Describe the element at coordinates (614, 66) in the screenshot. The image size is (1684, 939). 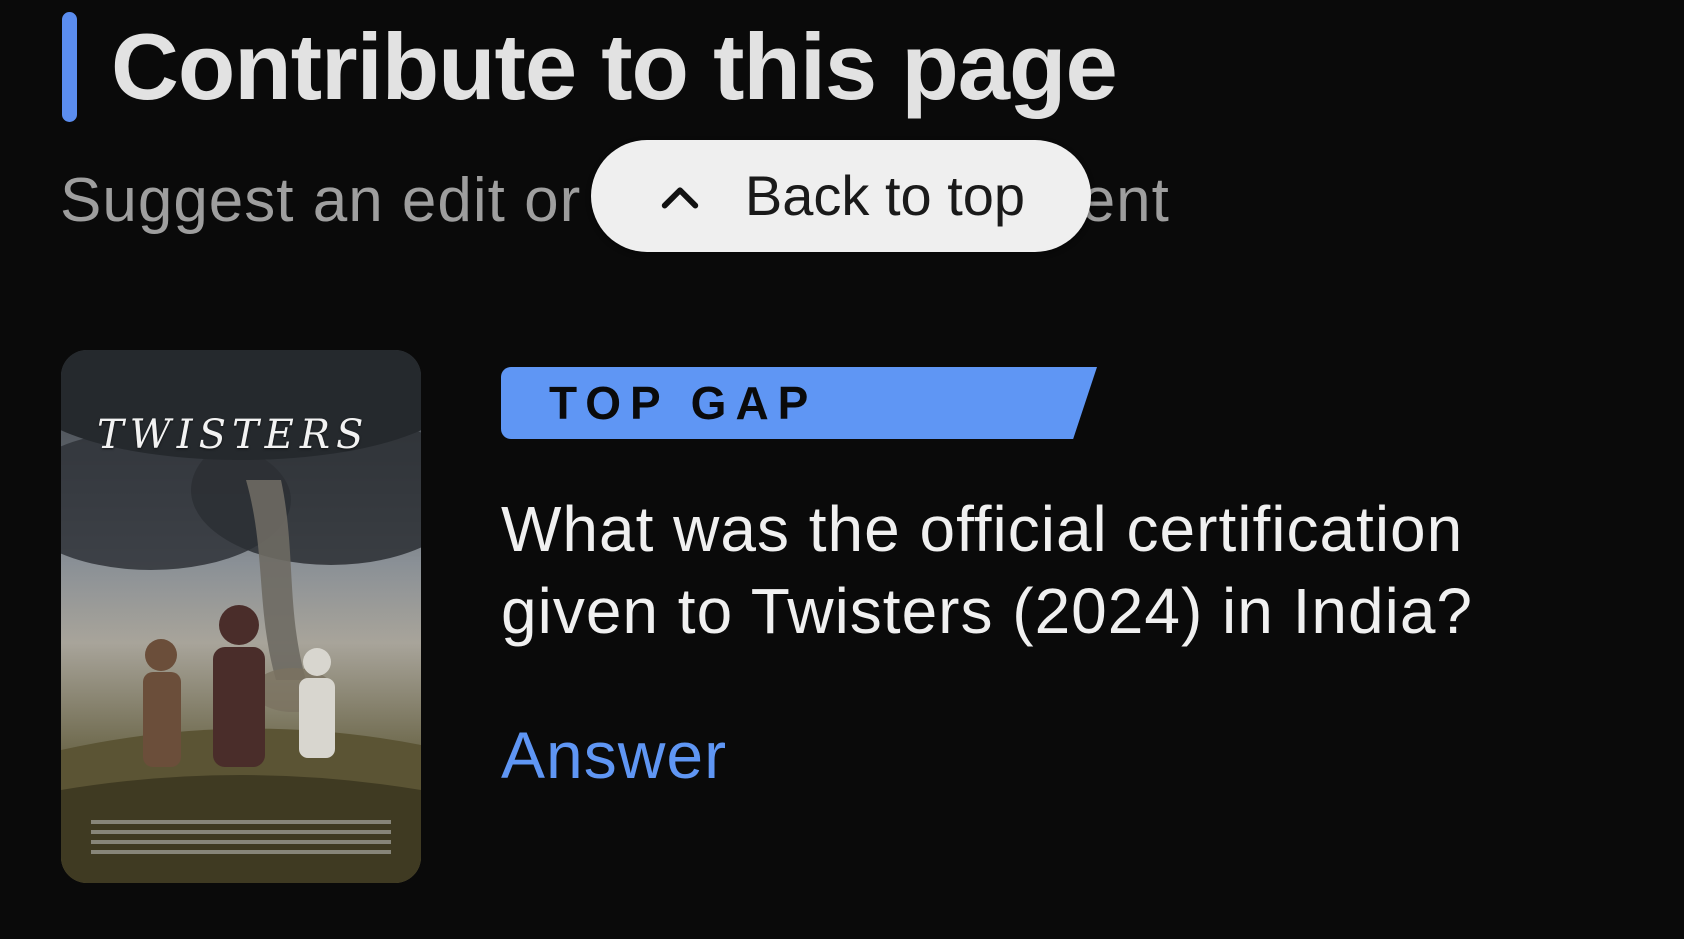
I see `section-title: Contribute to this page` at that location.